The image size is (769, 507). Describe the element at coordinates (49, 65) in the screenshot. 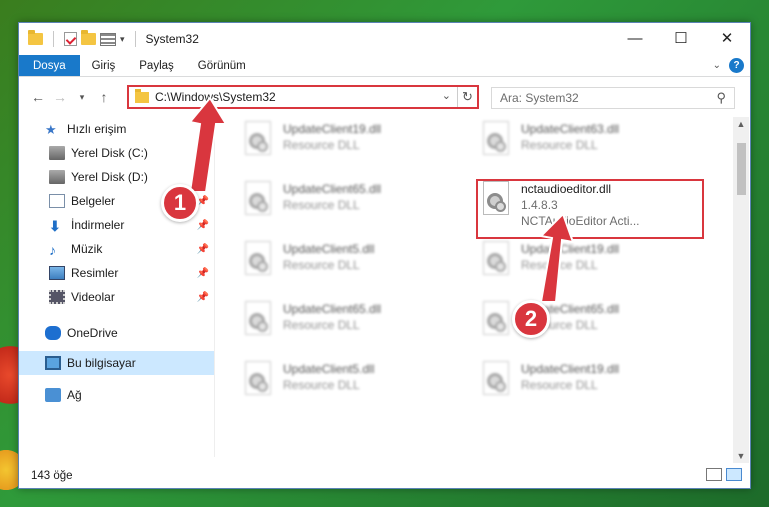

I see `tab-file: Dosya` at that location.